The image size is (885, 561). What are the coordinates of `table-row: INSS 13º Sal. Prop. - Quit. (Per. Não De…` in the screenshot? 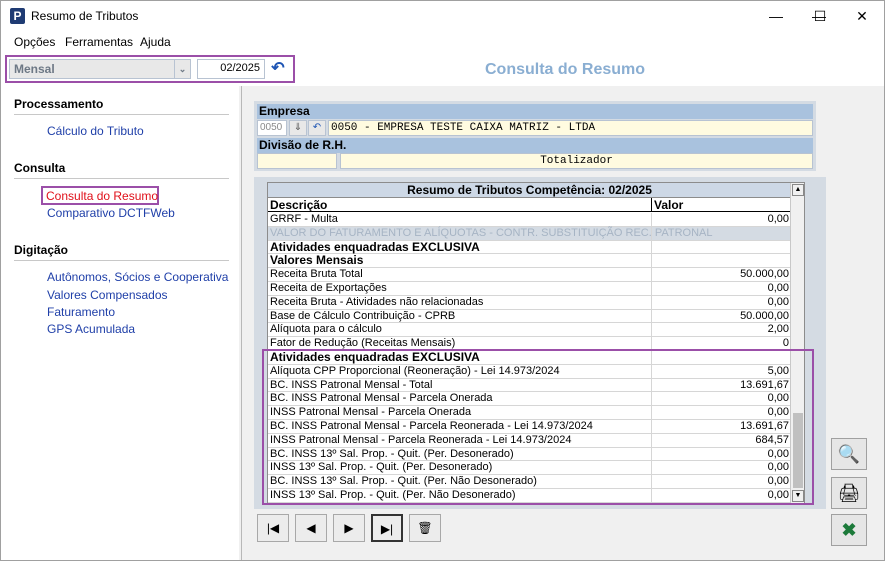 It's located at (529, 495).